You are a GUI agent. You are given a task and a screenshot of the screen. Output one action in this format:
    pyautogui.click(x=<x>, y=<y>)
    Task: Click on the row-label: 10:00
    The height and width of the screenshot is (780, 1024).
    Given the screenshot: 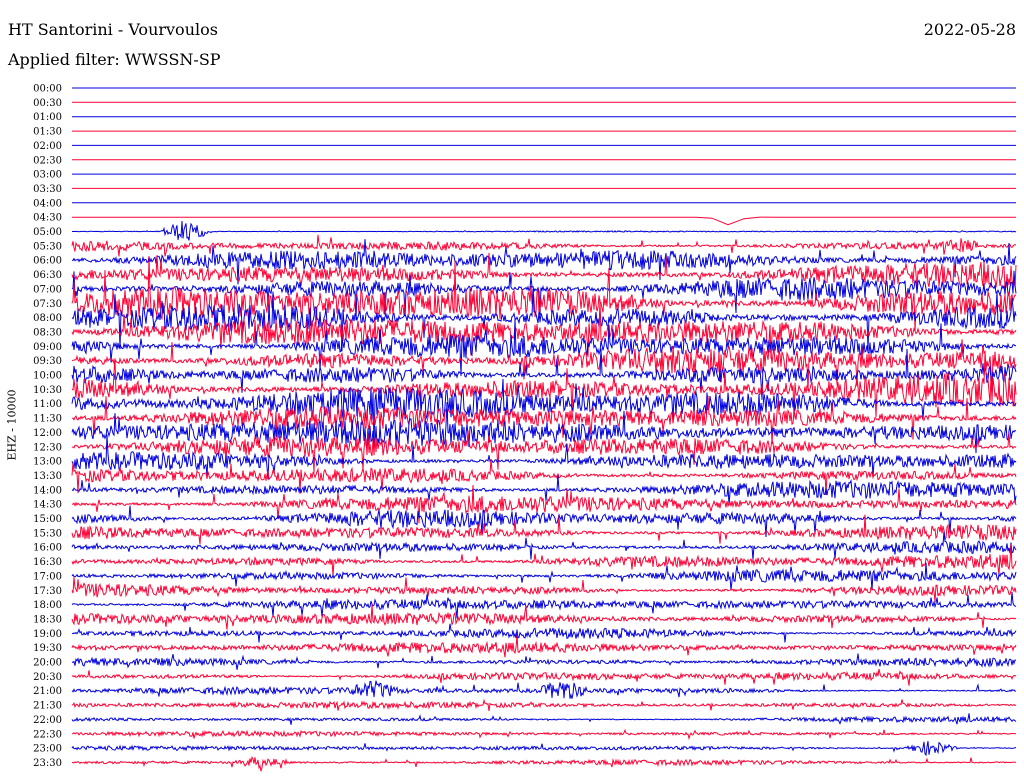 What is the action you would take?
    pyautogui.click(x=47, y=376)
    